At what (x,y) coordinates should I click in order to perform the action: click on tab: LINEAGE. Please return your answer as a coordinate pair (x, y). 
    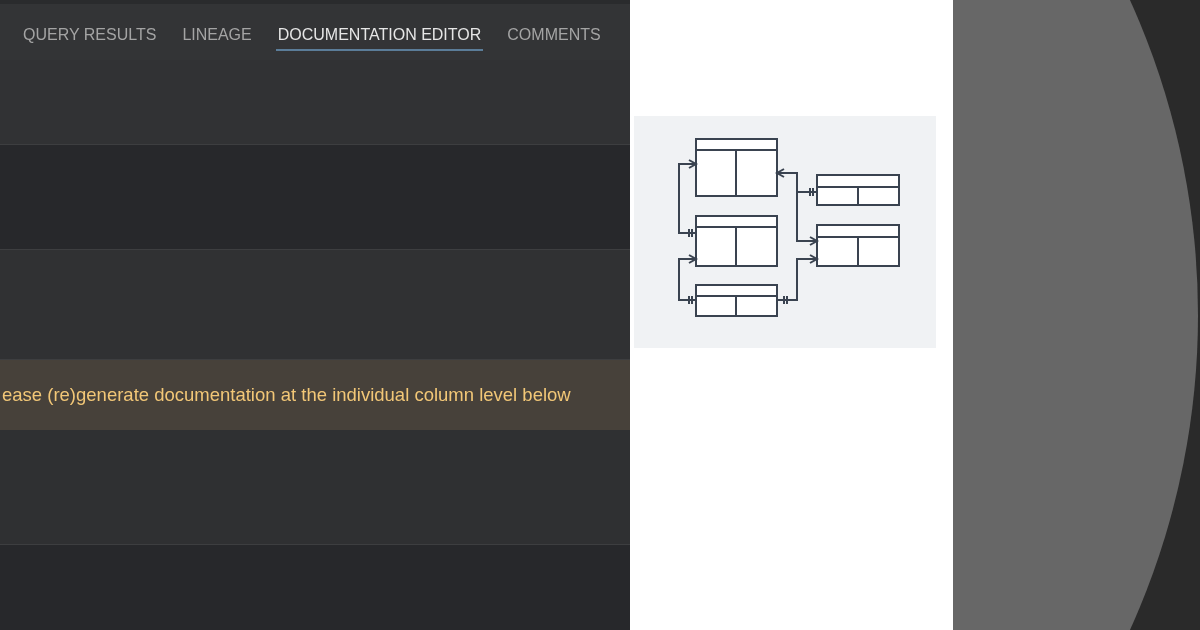
    Looking at the image, I should click on (217, 37).